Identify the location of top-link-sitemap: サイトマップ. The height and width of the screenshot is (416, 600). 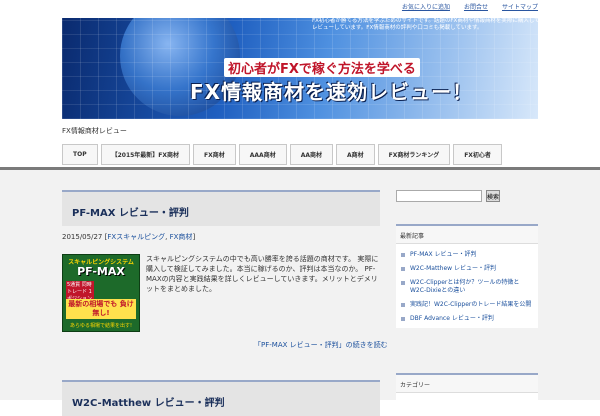
(520, 6).